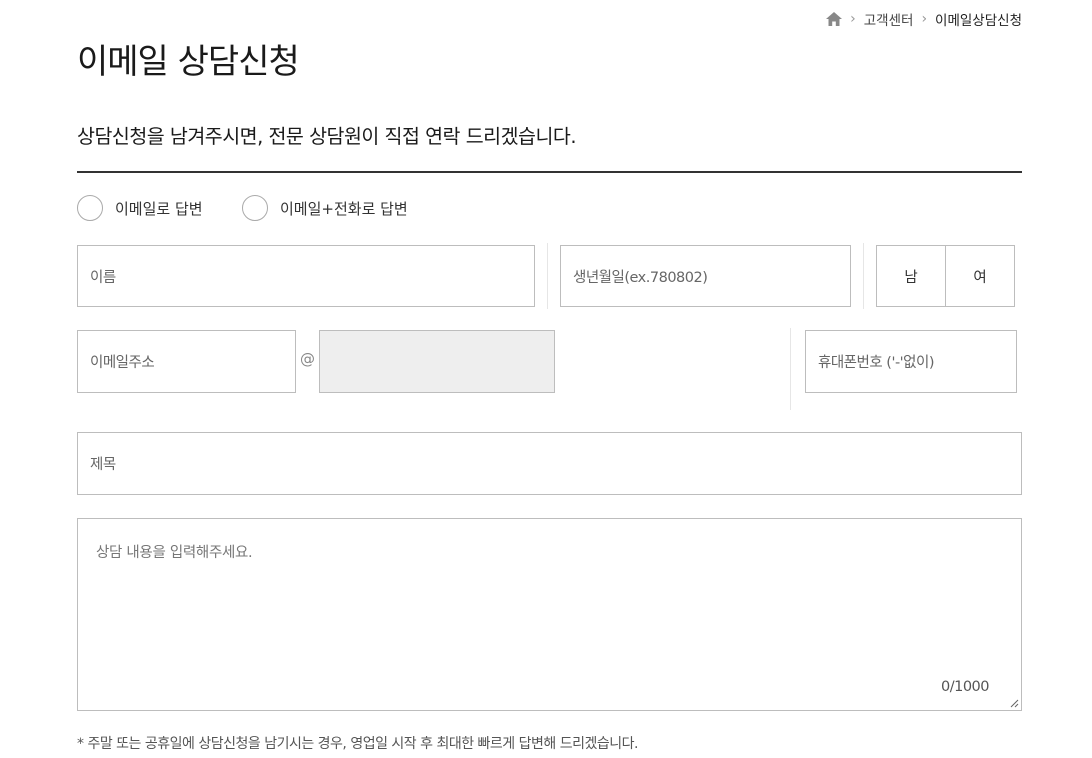 The width and height of the screenshot is (1092, 758). I want to click on birthdate-placeholder: 생년월일(ex.780802), so click(640, 277).